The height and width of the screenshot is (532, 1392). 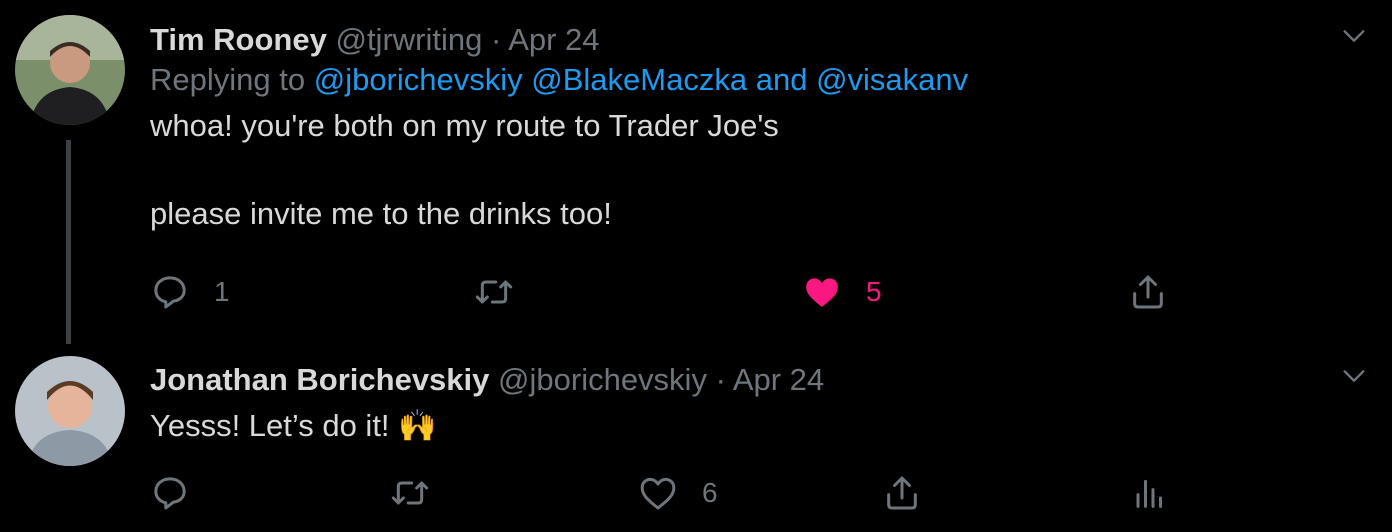 What do you see at coordinates (782, 79) in the screenshot?
I see `mention-and: and` at bounding box center [782, 79].